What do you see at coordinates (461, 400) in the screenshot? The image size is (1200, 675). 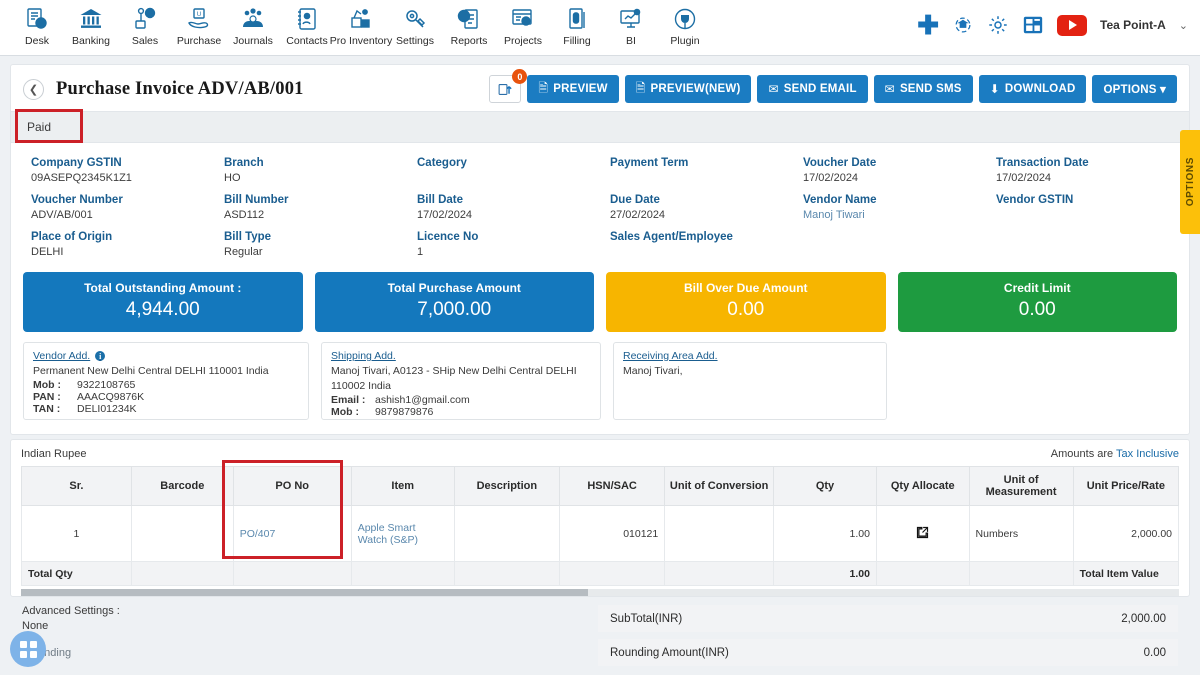 I see `shipping-email-row: Email : ashish1@gmail.com` at bounding box center [461, 400].